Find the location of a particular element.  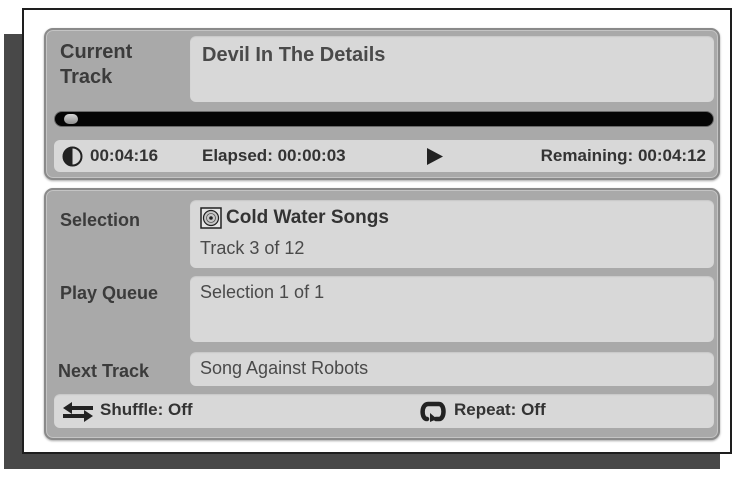

selection-field: Cold Water Songs Track 3 of 12 is located at coordinates (452, 234).